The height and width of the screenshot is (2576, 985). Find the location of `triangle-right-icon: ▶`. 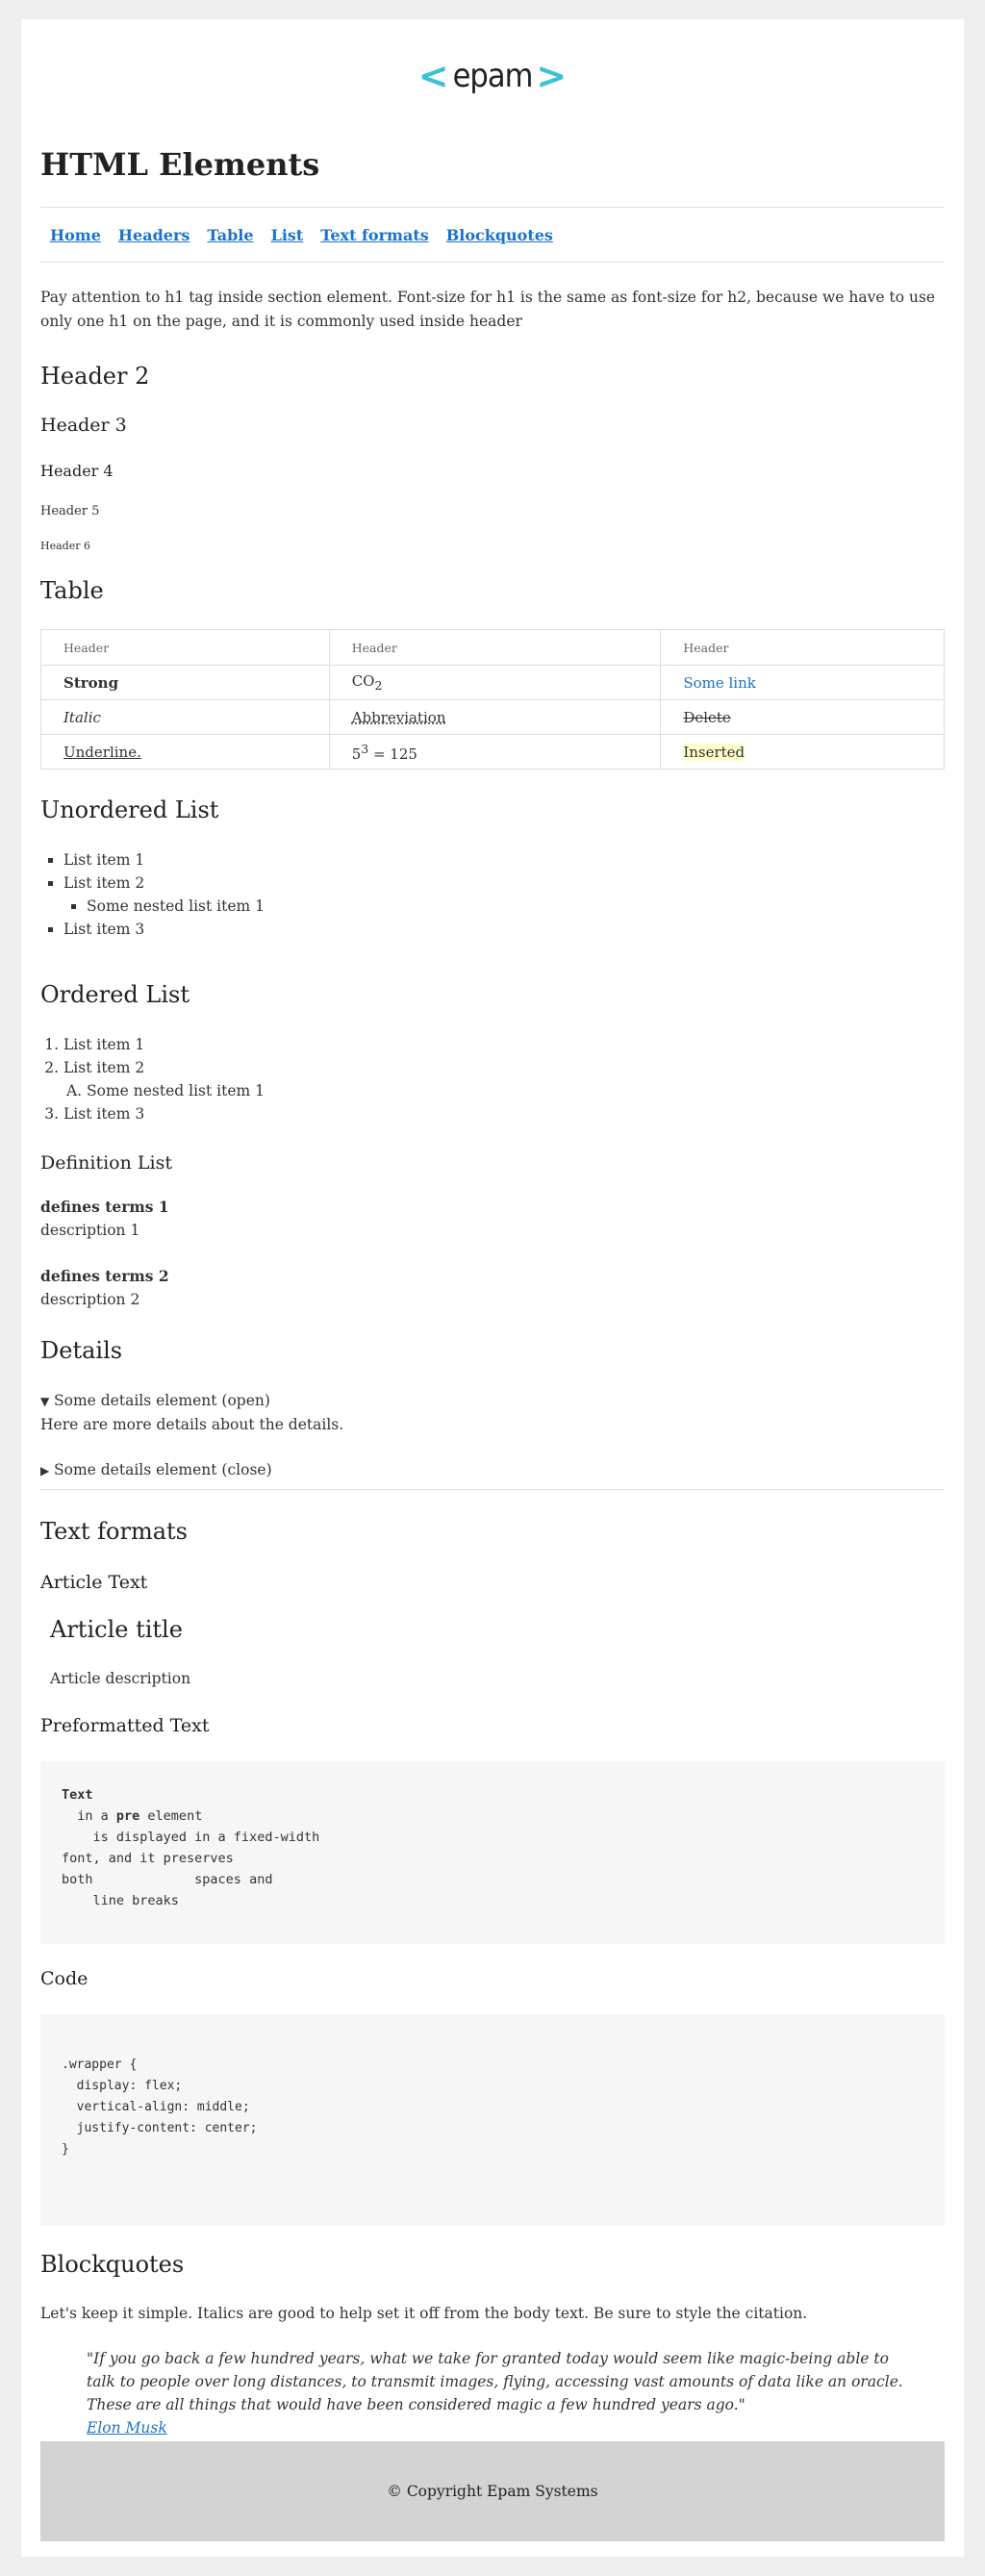

triangle-right-icon: ▶ is located at coordinates (45, 1470).